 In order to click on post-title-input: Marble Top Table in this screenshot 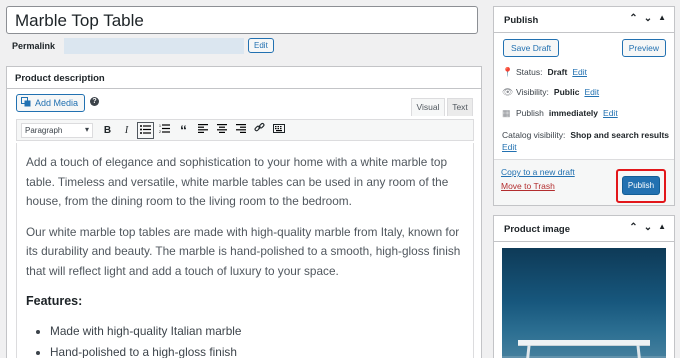, I will do `click(242, 20)`.